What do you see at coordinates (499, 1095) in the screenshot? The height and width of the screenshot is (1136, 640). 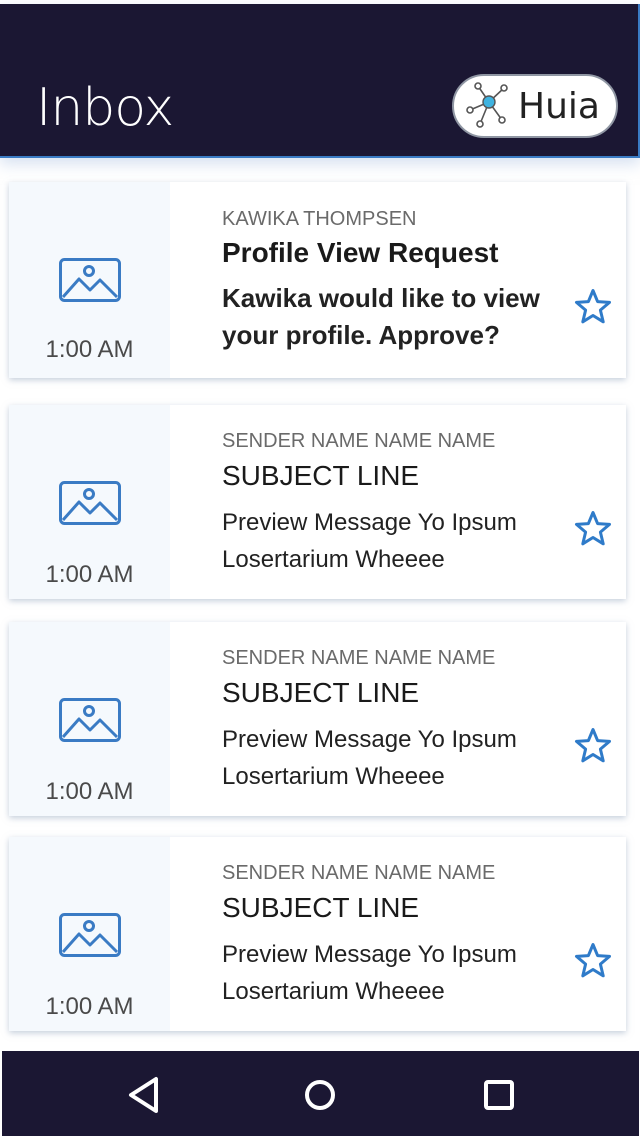 I see `recents-square-icon` at bounding box center [499, 1095].